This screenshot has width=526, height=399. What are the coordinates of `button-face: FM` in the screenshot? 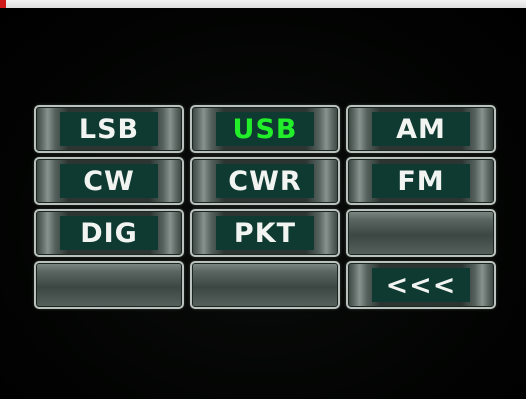 It's located at (421, 181).